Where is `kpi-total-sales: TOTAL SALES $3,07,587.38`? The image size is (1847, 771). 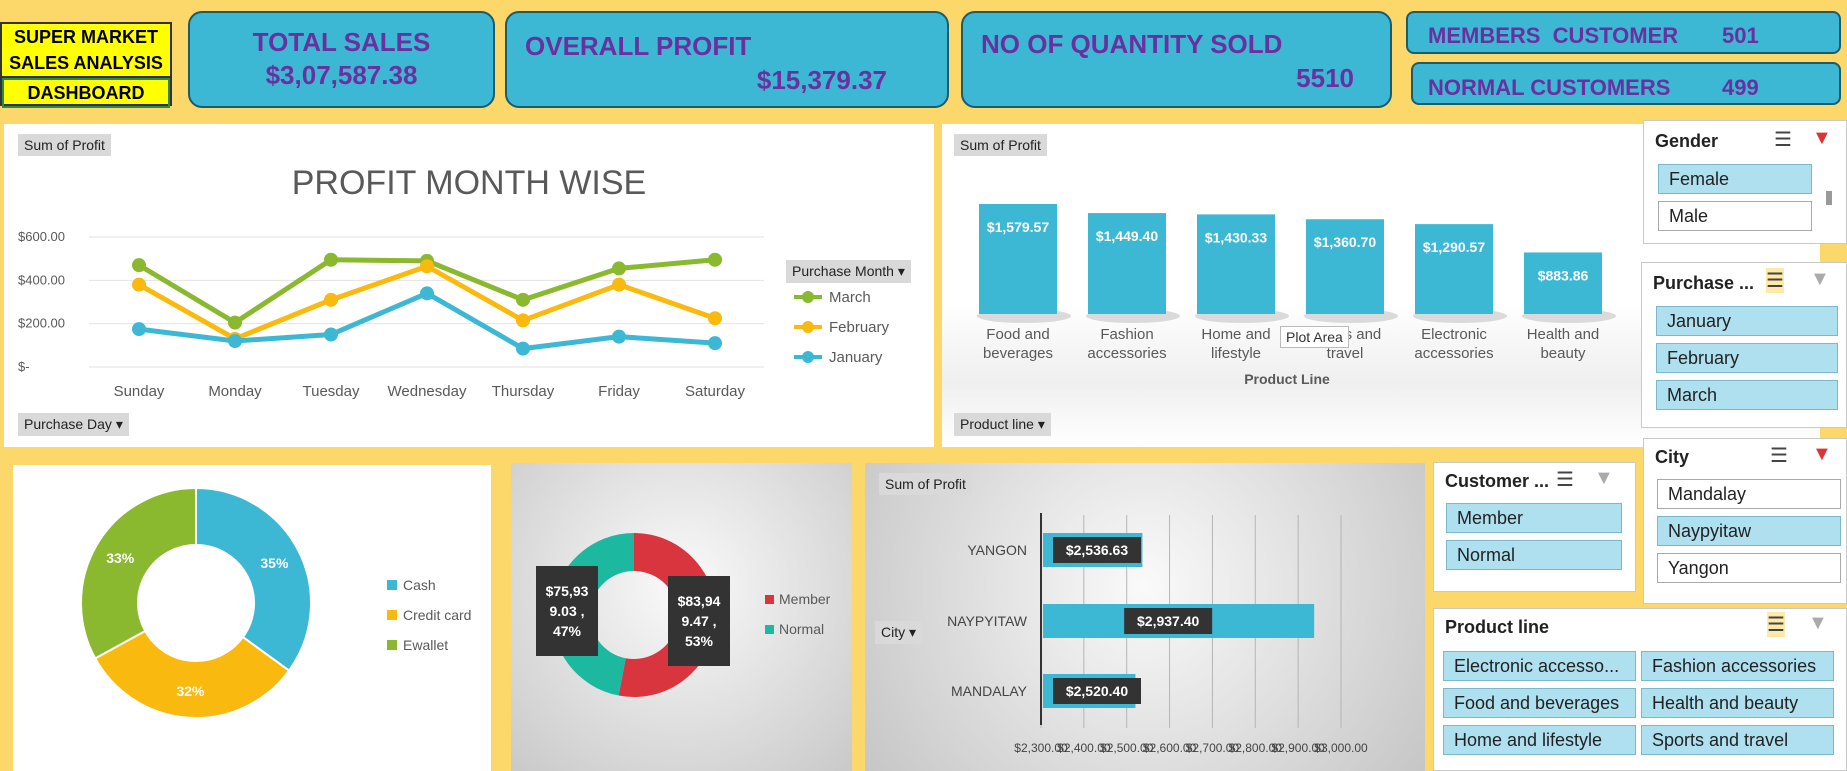 kpi-total-sales: TOTAL SALES $3,07,587.38 is located at coordinates (341, 59).